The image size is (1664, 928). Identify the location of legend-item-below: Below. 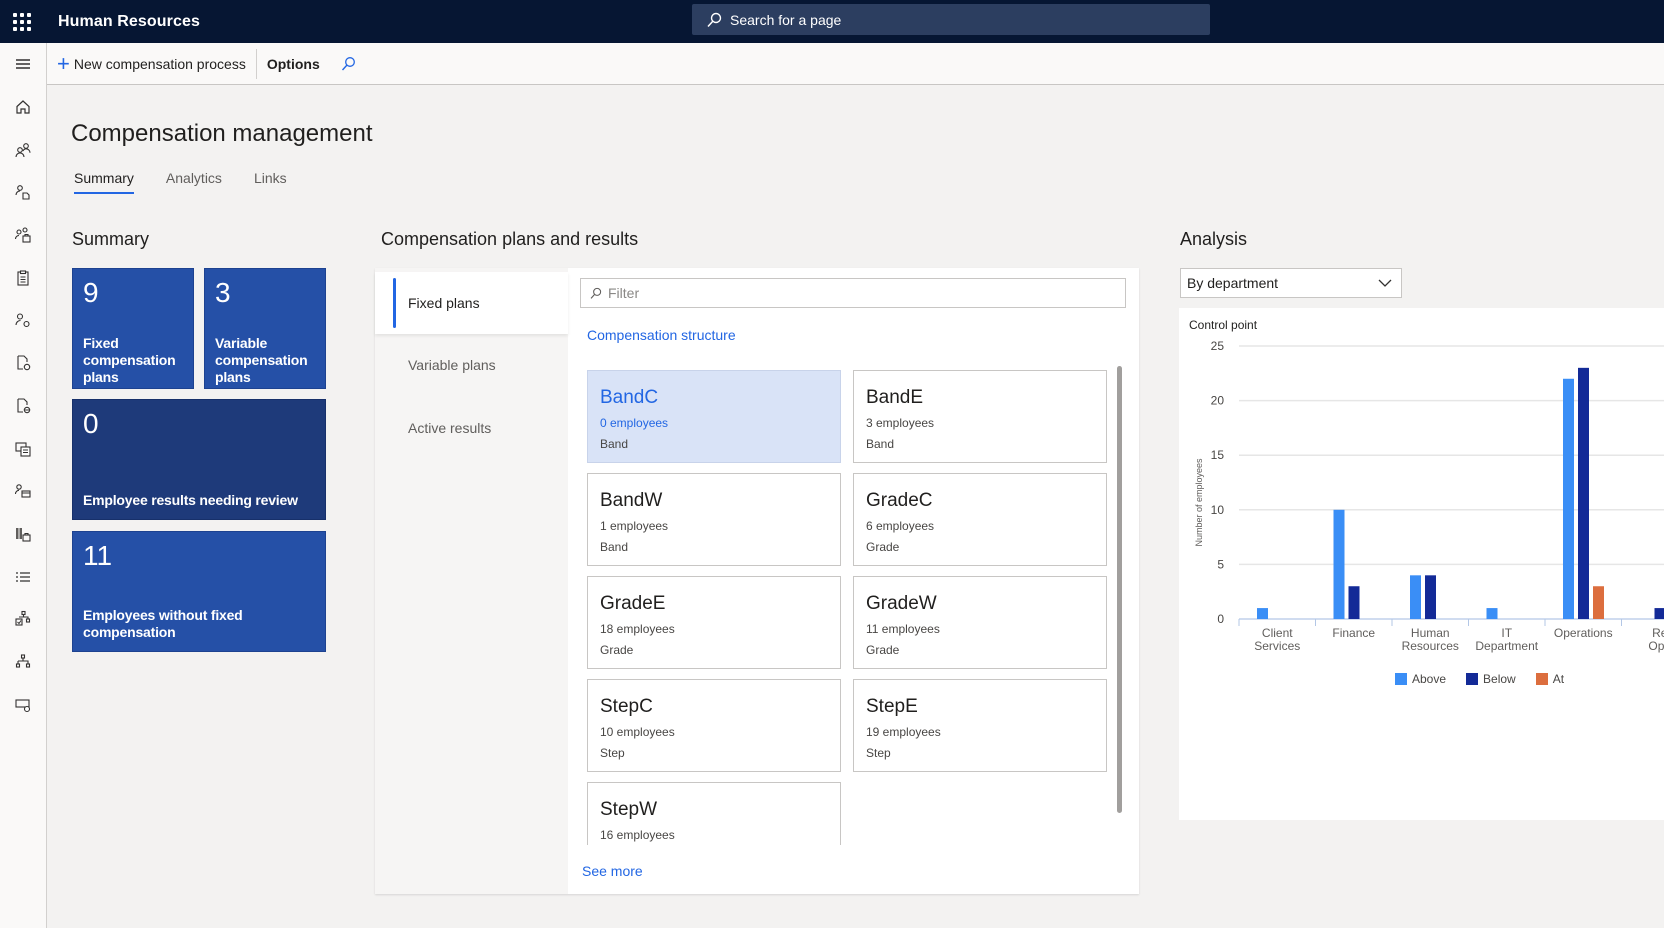
(1491, 679).